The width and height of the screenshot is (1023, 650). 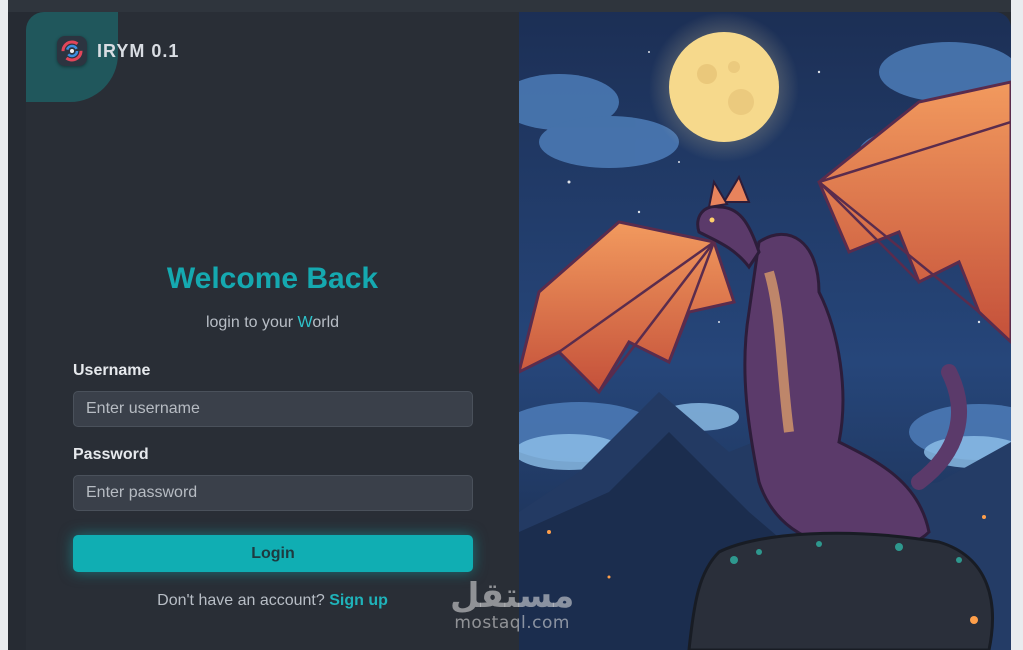 I want to click on brand-name: IRYM 0.1, so click(x=138, y=50).